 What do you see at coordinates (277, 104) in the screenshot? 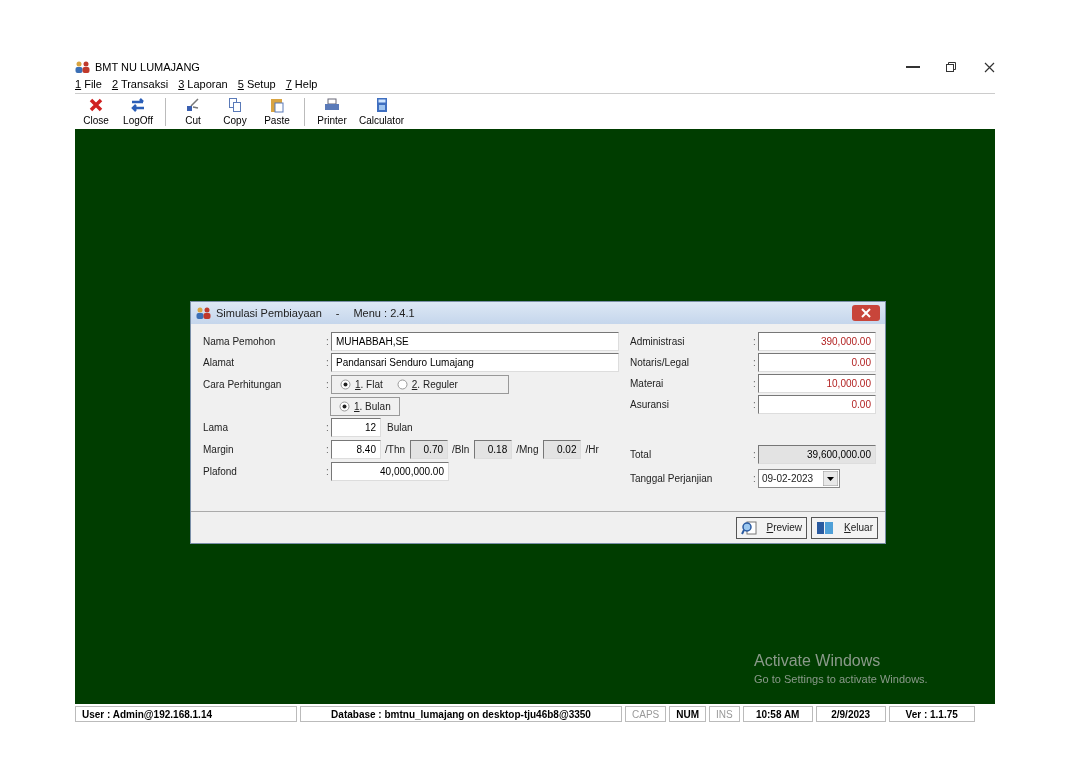
I see `clipboard-icon` at bounding box center [277, 104].